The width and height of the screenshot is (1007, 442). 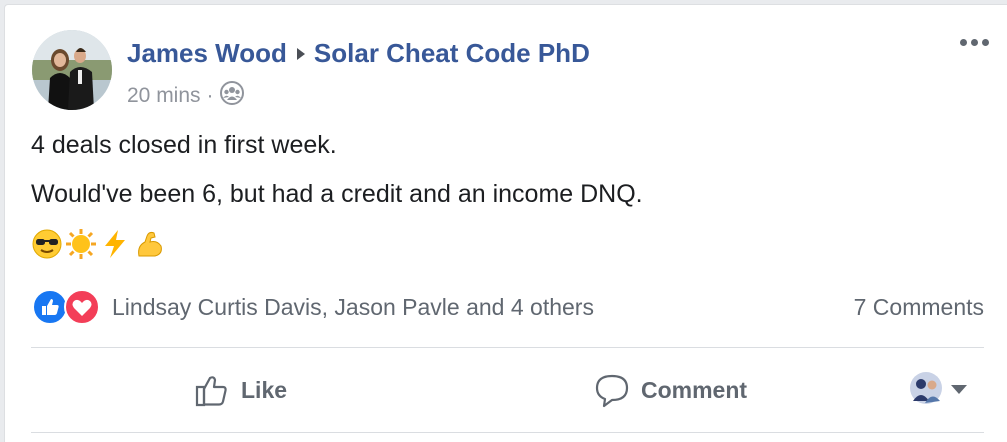 What do you see at coordinates (149, 246) in the screenshot?
I see `flexed-biceps-icon` at bounding box center [149, 246].